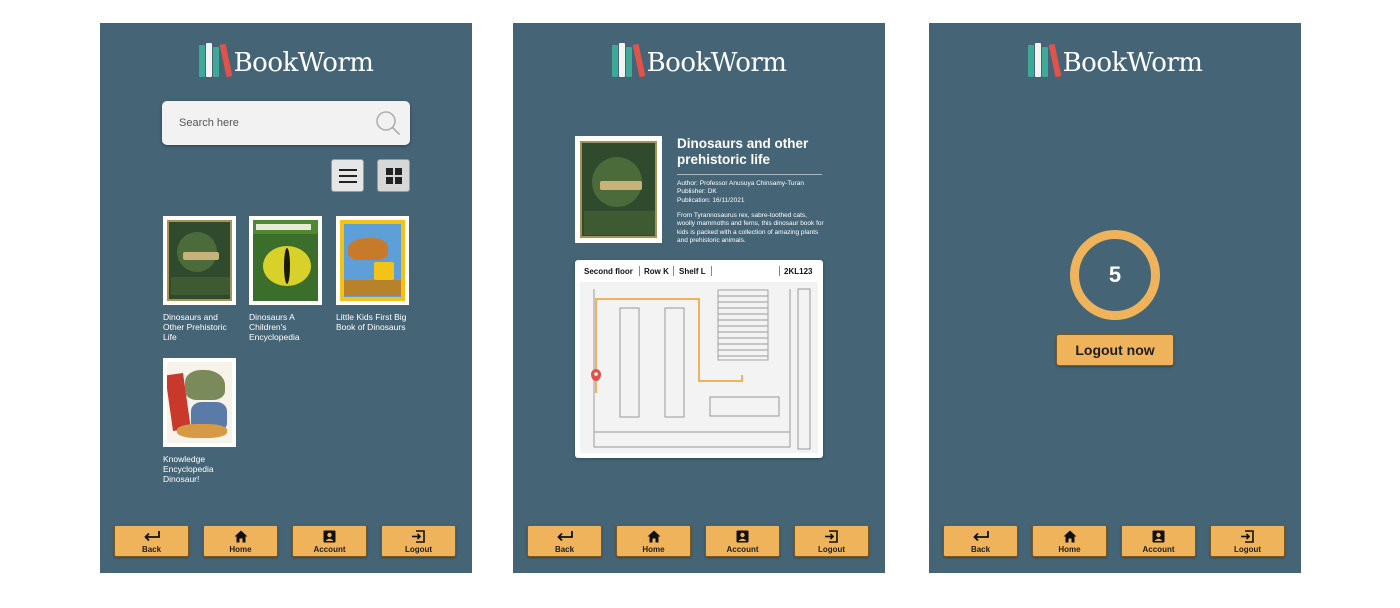  I want to click on countdown-value: 5, so click(1115, 274).